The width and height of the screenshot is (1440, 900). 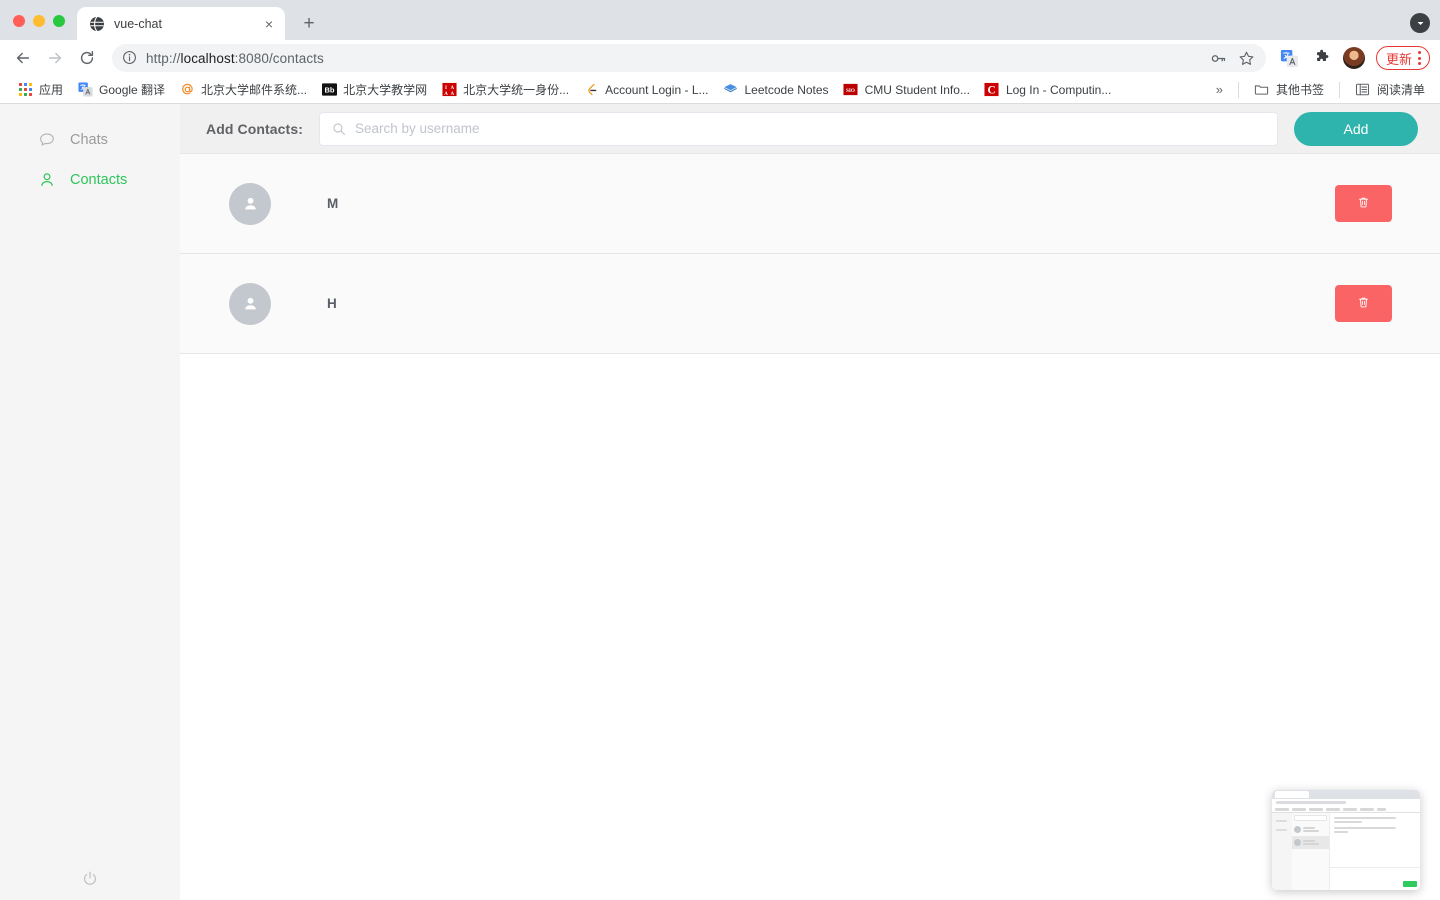 I want to click on search-field-wrapper, so click(x=798, y=128).